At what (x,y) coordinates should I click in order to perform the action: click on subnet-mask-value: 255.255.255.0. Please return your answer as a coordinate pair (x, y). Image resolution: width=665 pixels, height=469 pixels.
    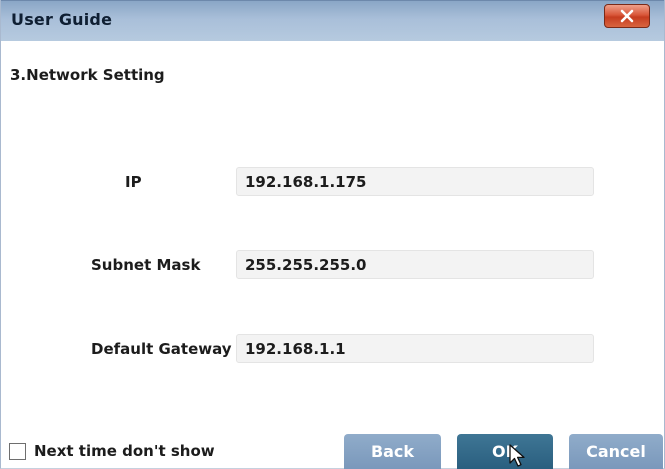
    Looking at the image, I should click on (306, 264).